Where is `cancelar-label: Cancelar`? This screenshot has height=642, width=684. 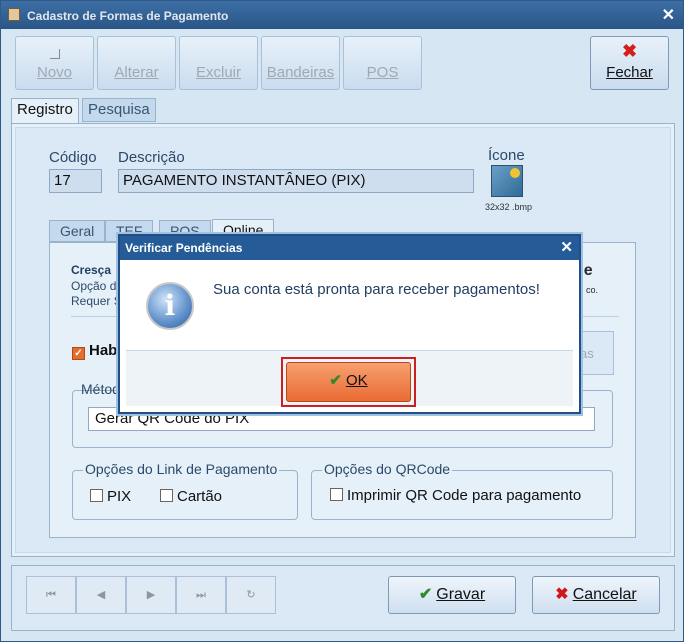 cancelar-label: Cancelar is located at coordinates (604, 594).